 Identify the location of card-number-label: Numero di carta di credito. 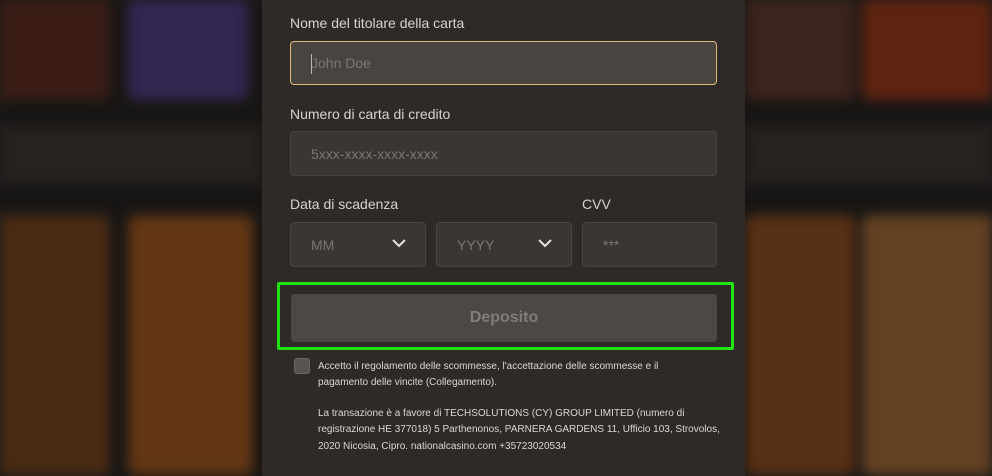
(370, 114).